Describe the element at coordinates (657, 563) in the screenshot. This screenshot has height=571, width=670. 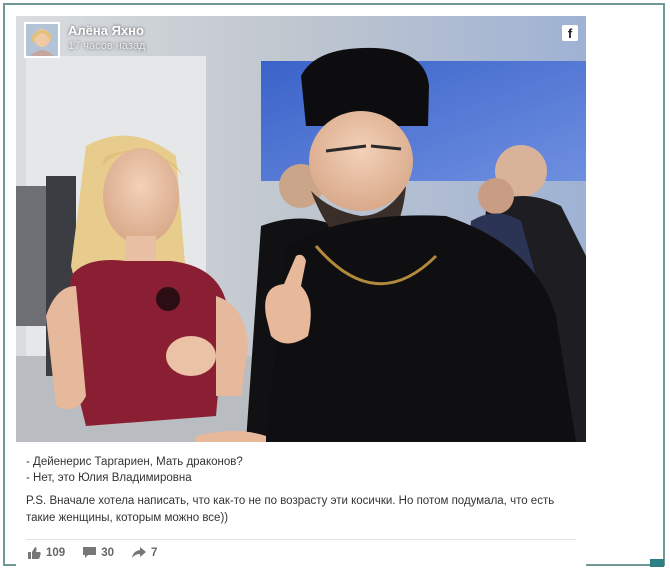
I see `corner-mark` at that location.